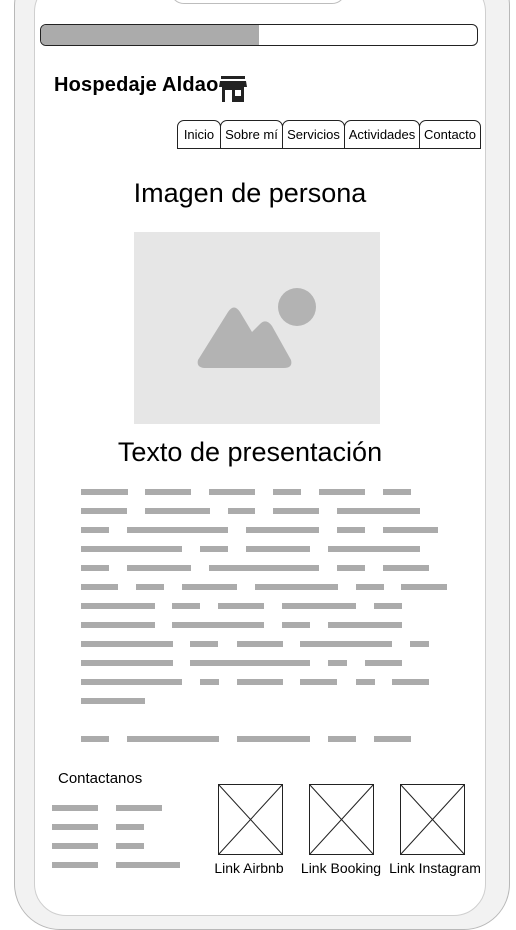  What do you see at coordinates (435, 868) in the screenshot?
I see `instagram-link: Link Instagram` at bounding box center [435, 868].